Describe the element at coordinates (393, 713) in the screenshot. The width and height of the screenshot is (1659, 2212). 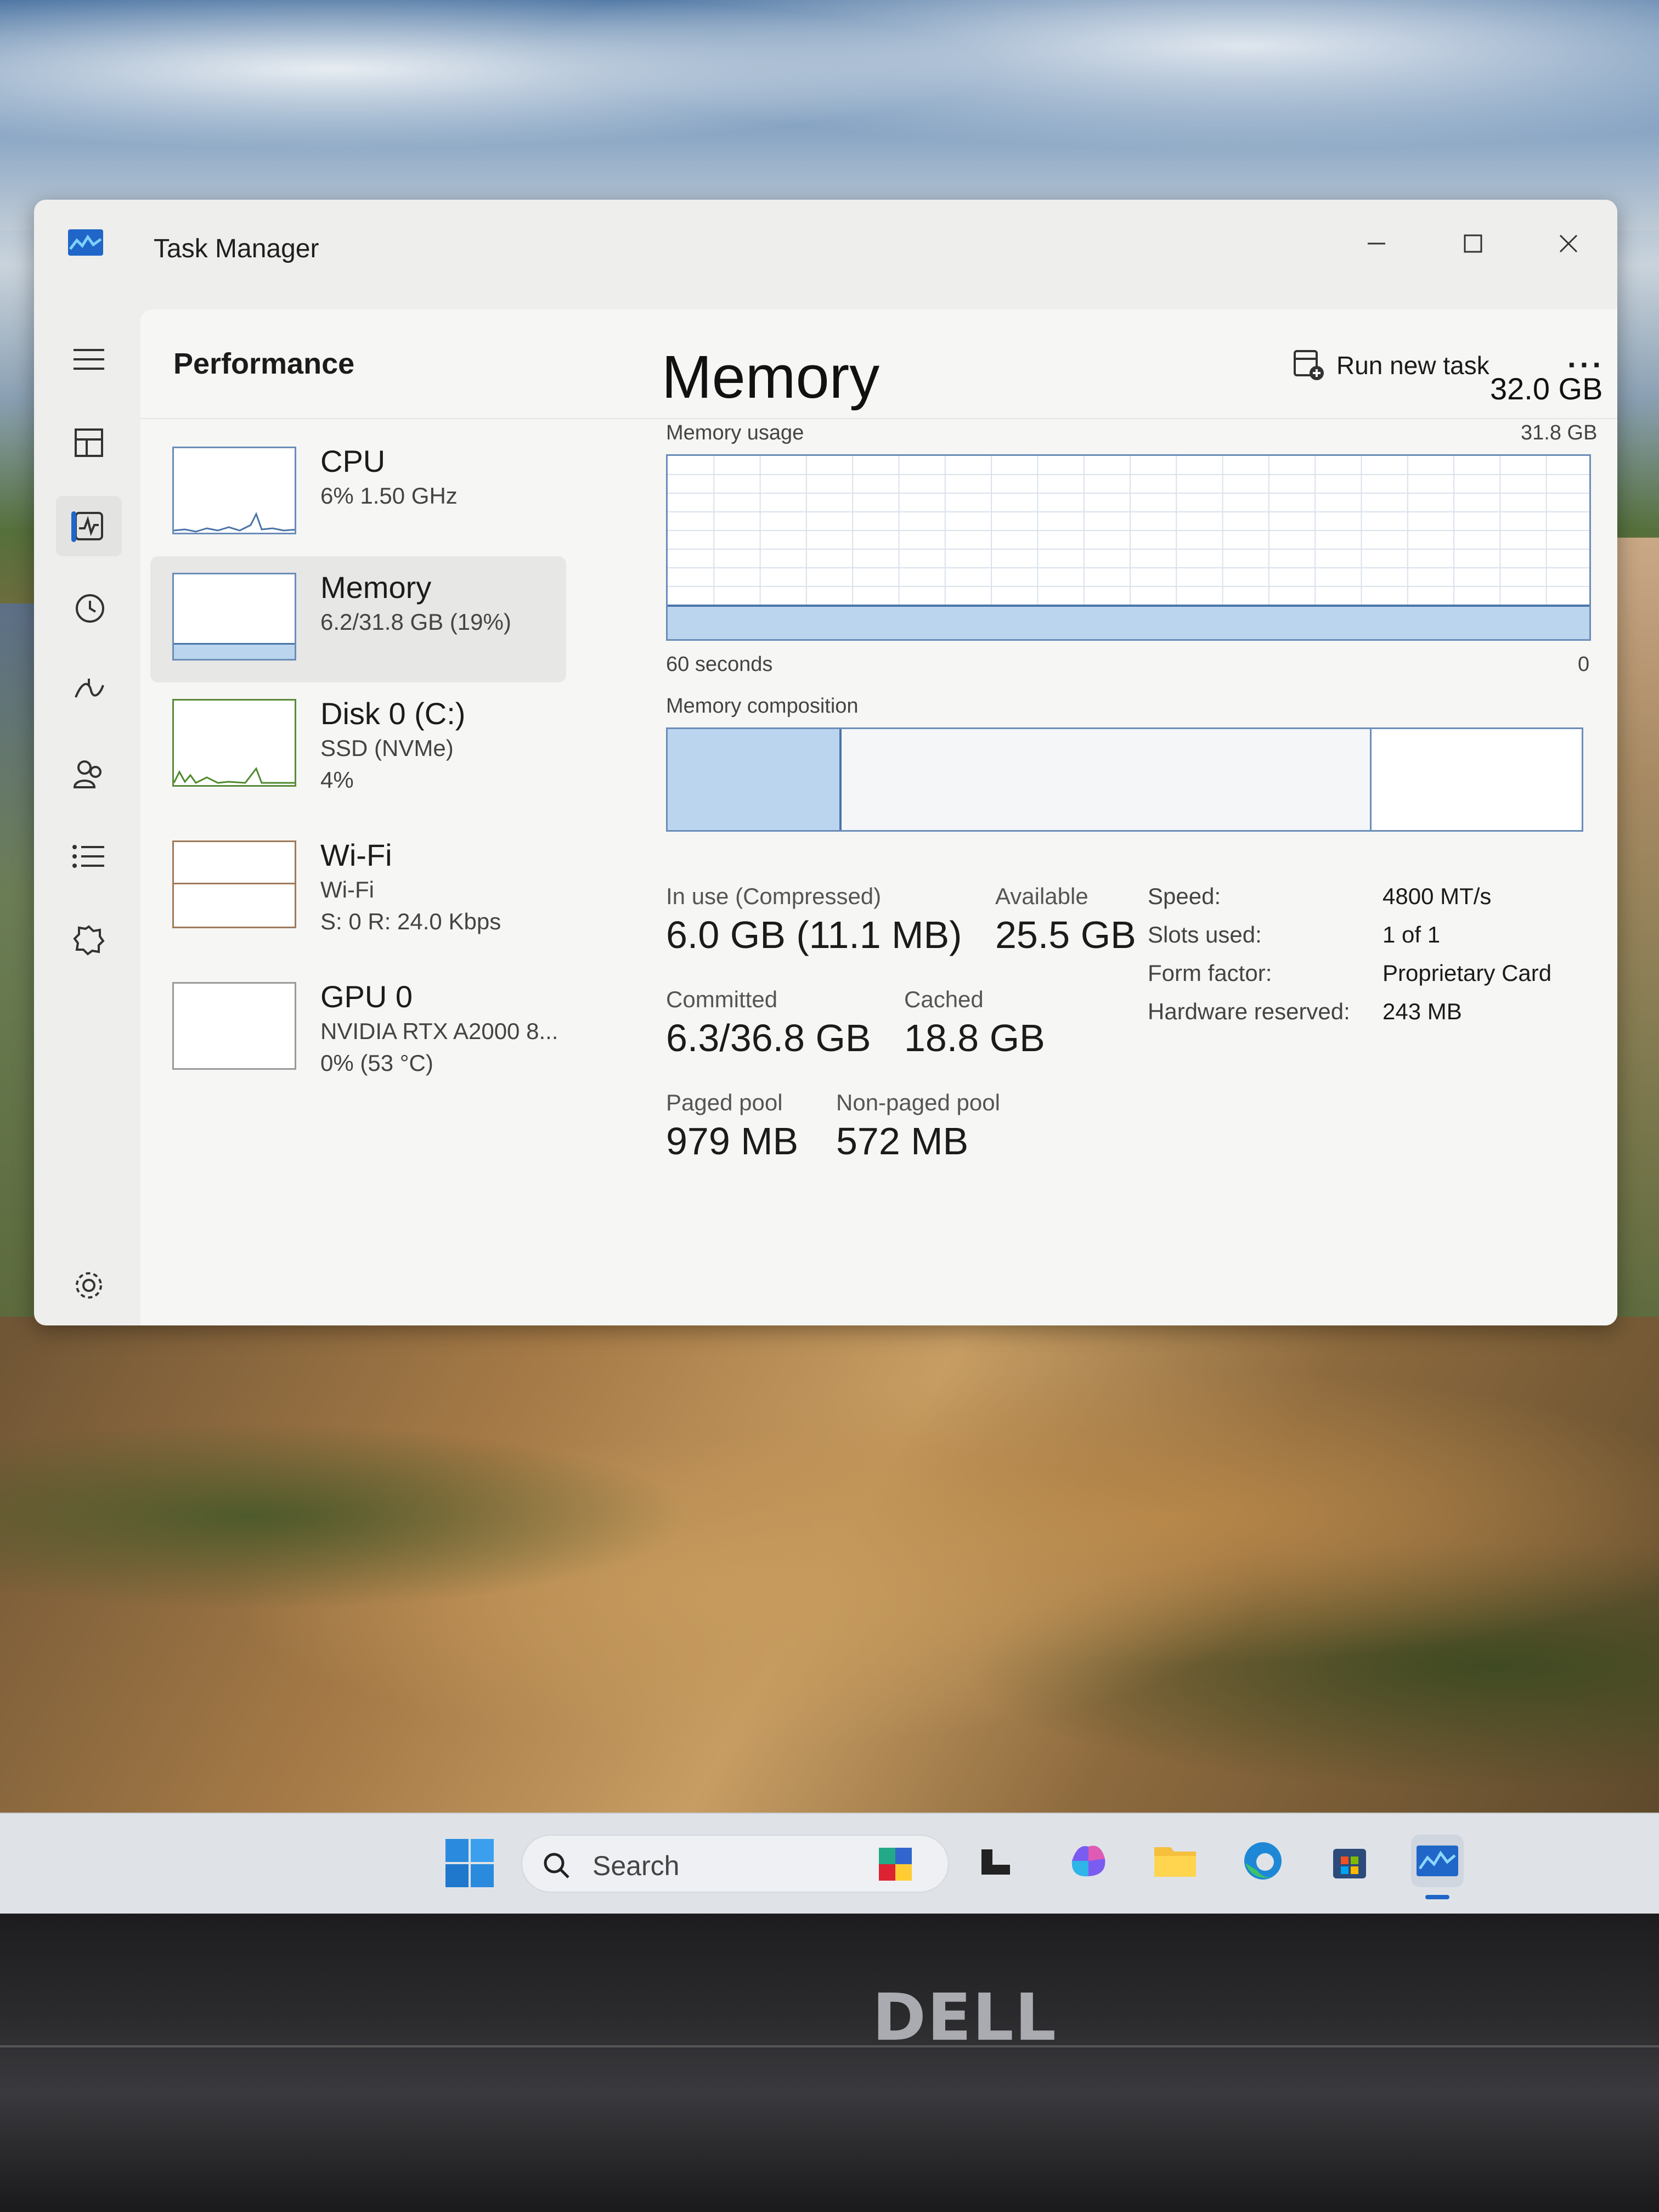
I see `device-name: Disk 0 (C:)` at that location.